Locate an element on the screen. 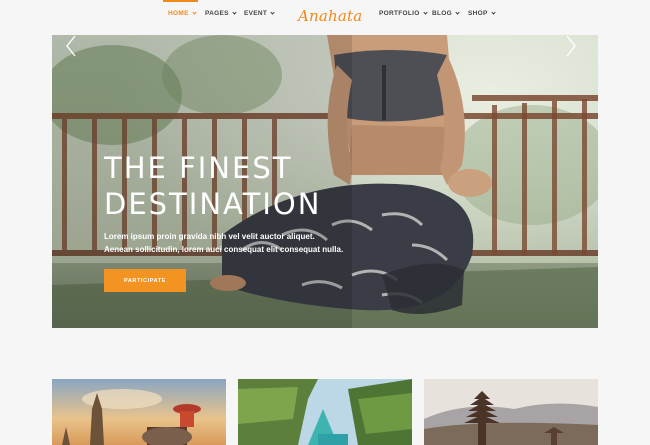  nav-item-label: PORTFOLIO is located at coordinates (399, 13).